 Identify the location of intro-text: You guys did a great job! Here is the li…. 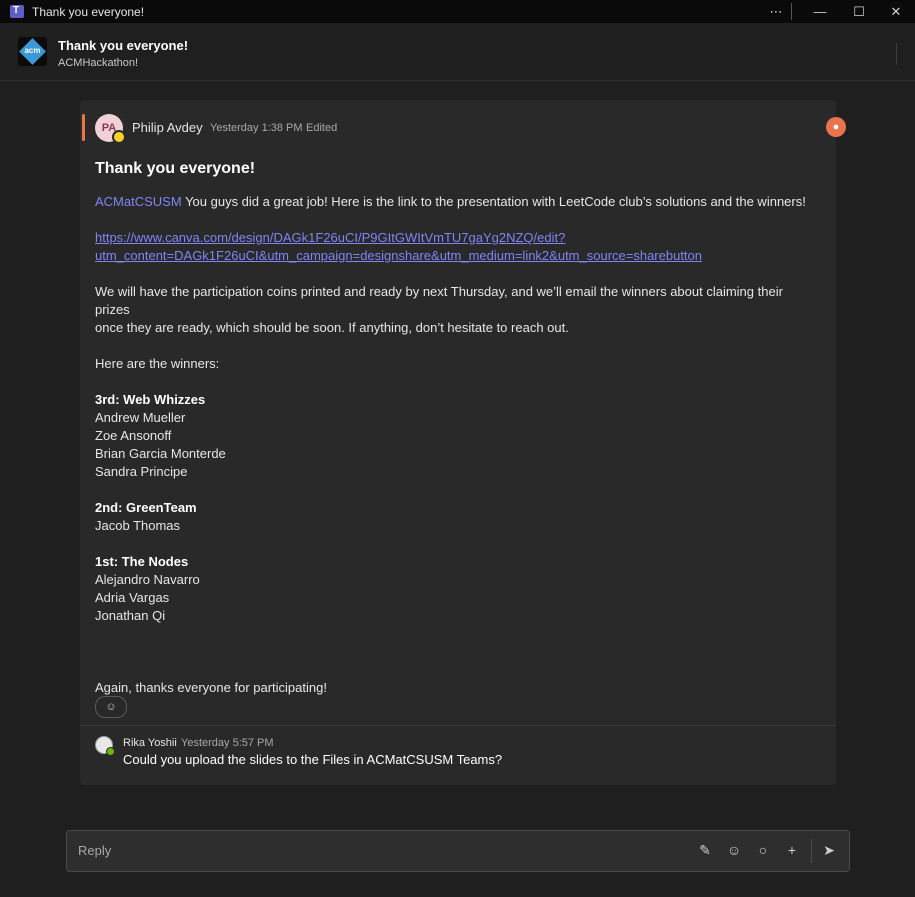
(493, 201).